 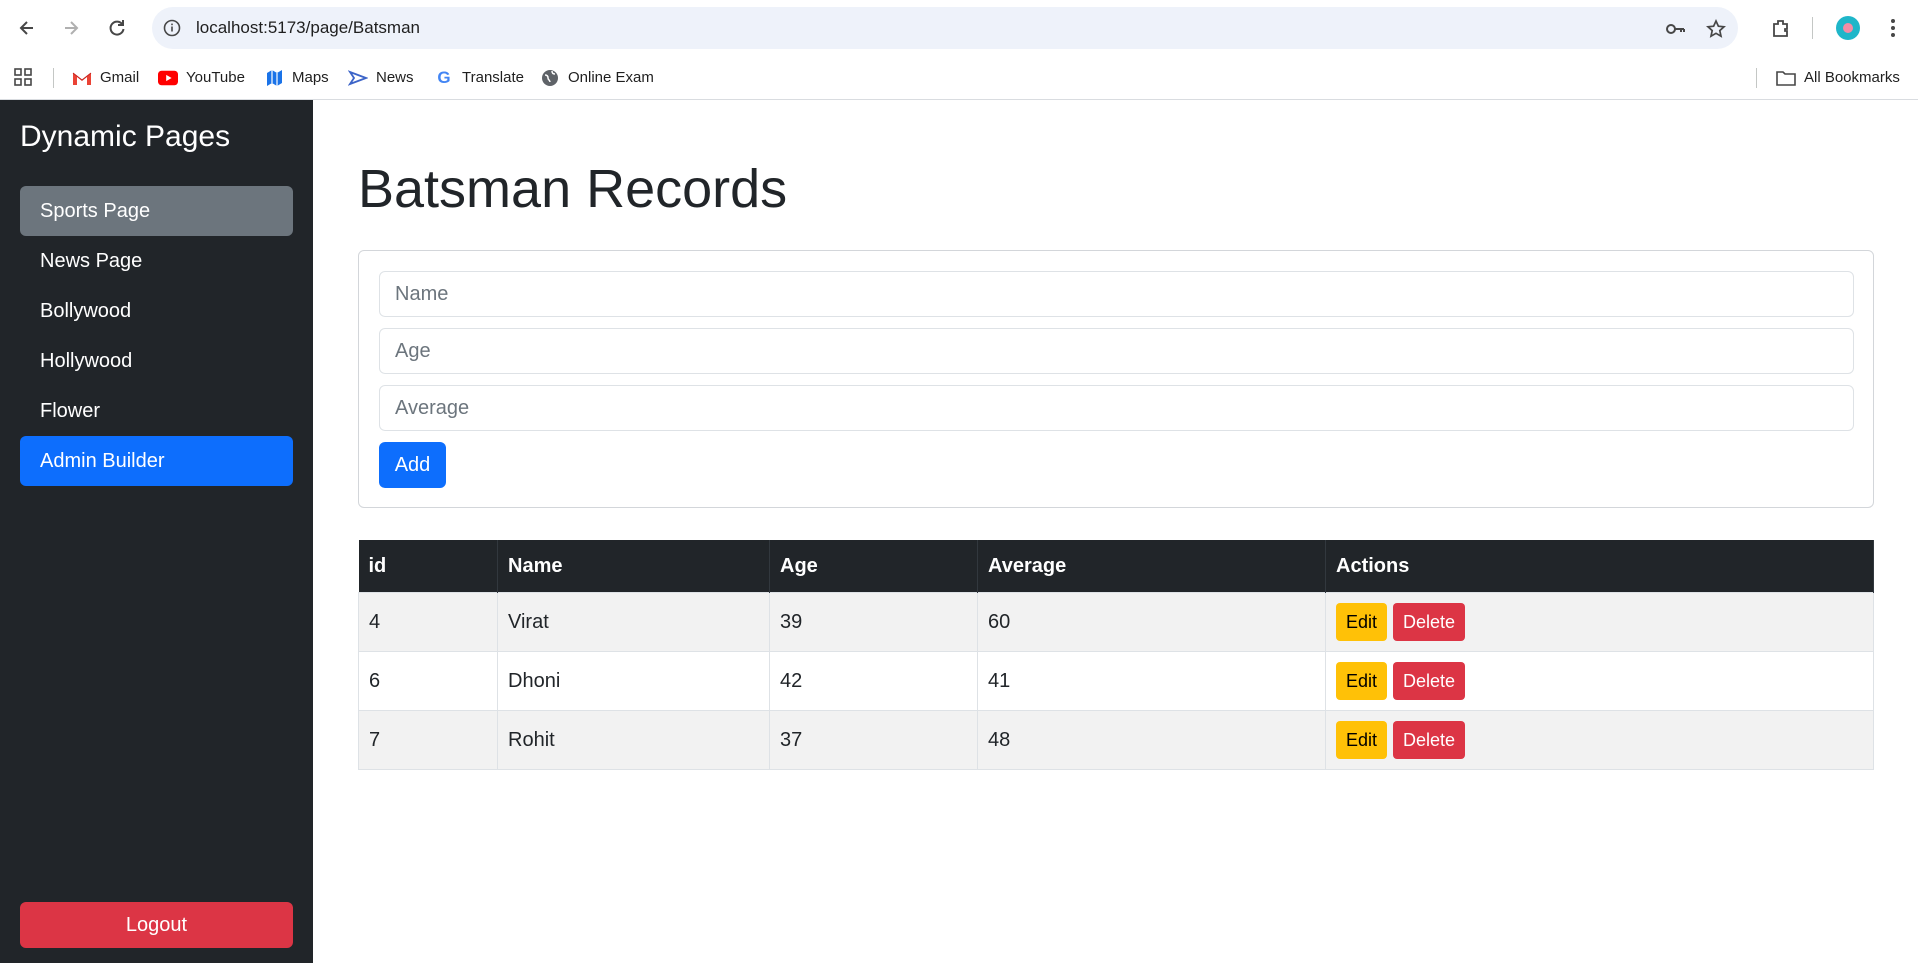 I want to click on name-input, so click(x=1116, y=294).